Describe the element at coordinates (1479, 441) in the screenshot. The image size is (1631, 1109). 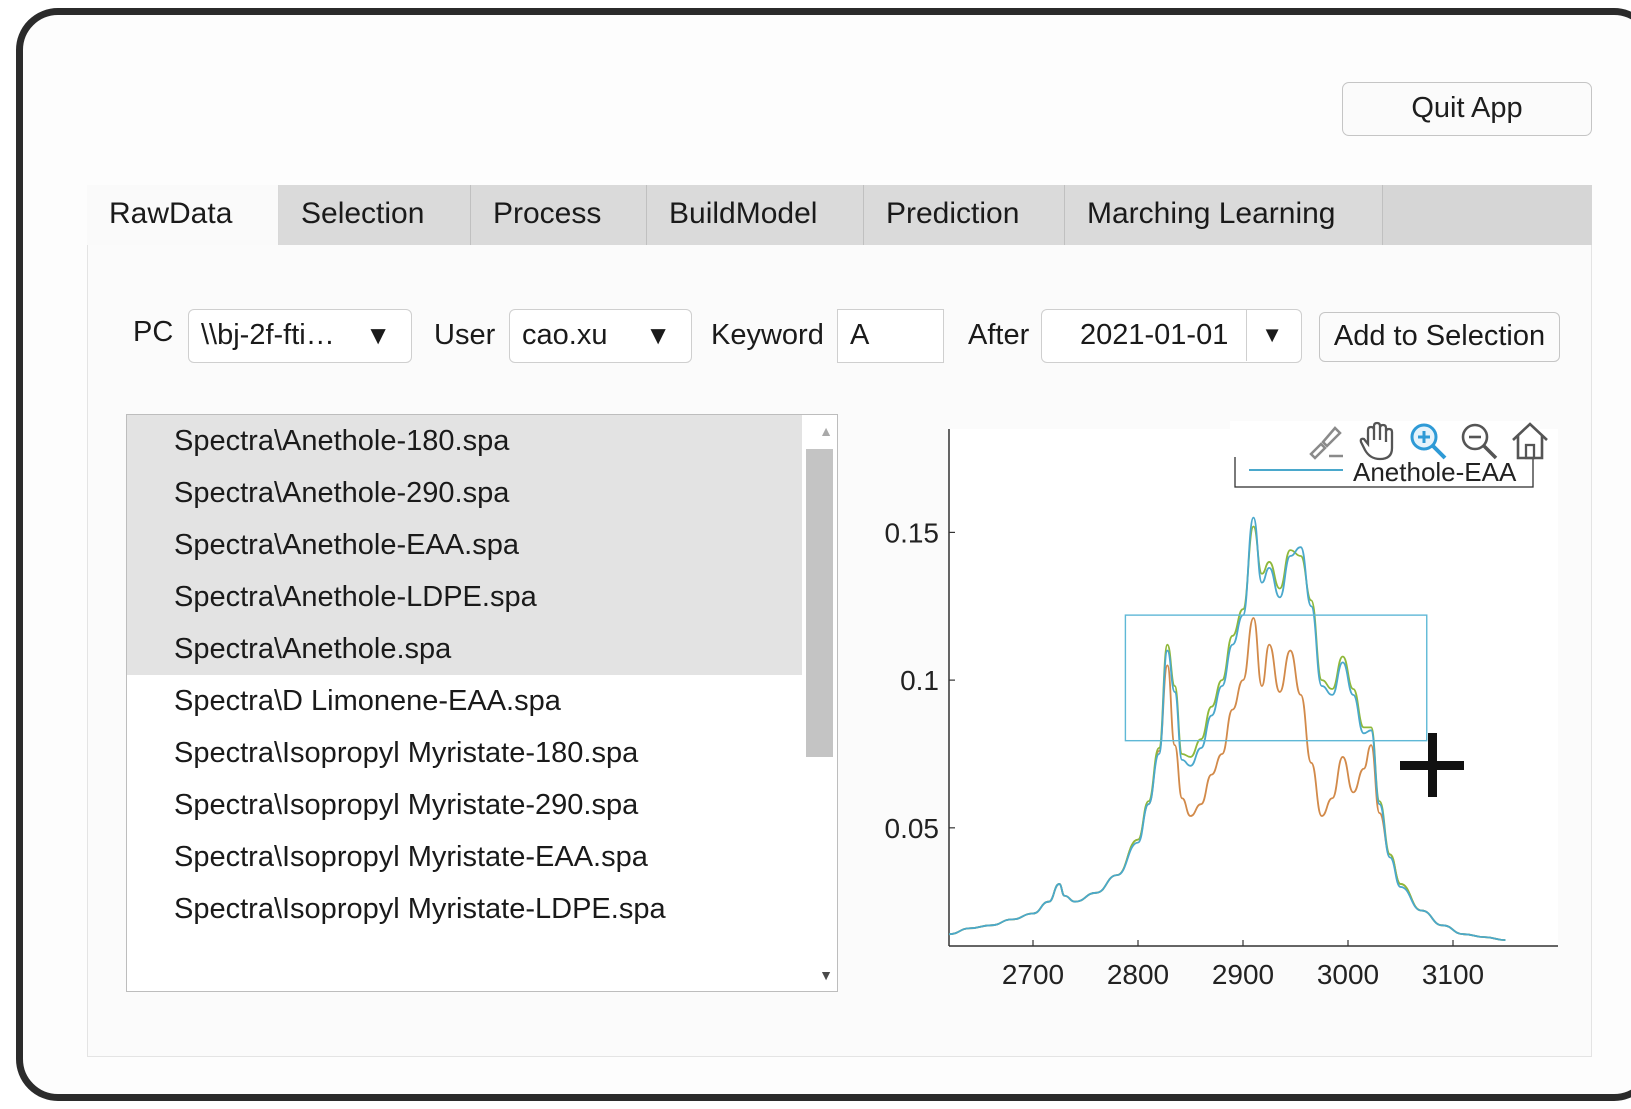
I see `zoom-out-icon` at that location.